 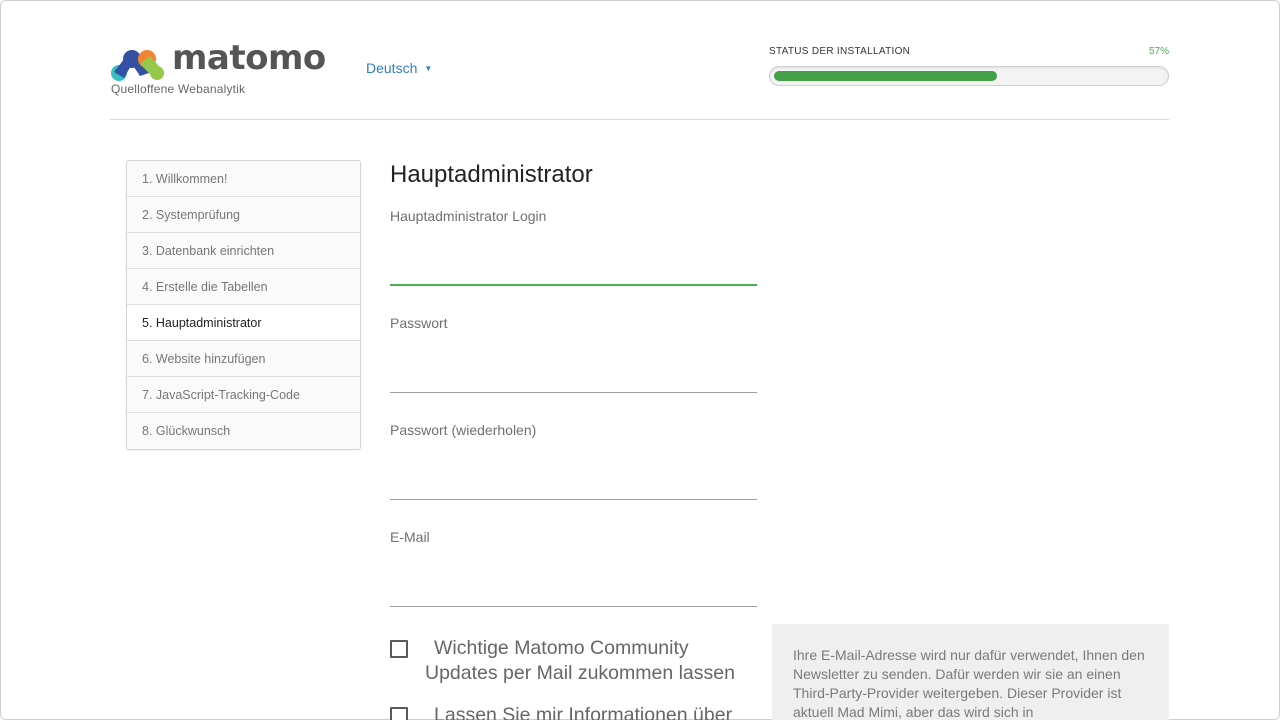 What do you see at coordinates (410, 537) in the screenshot?
I see `email-label: E-Mail` at bounding box center [410, 537].